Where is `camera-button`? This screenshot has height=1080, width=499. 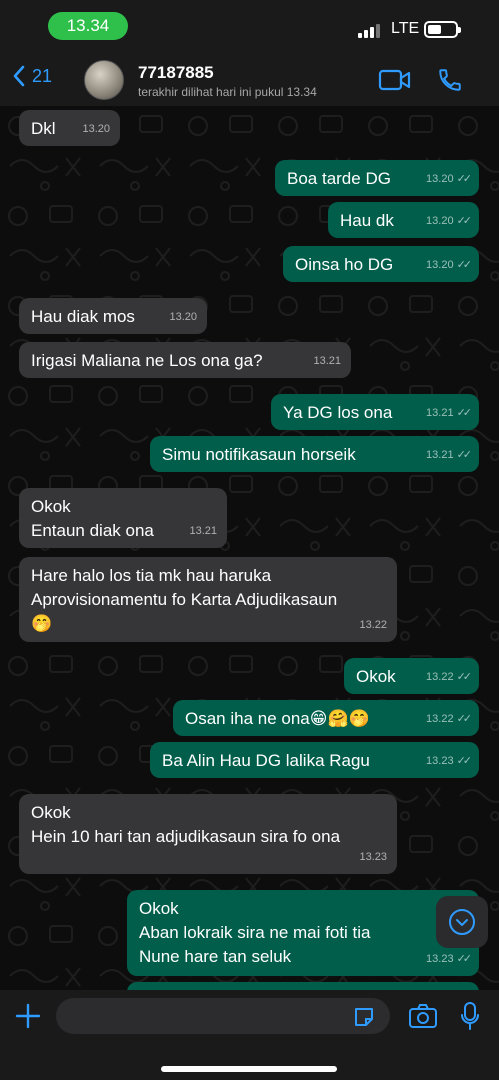
camera-button is located at coordinates (423, 1018).